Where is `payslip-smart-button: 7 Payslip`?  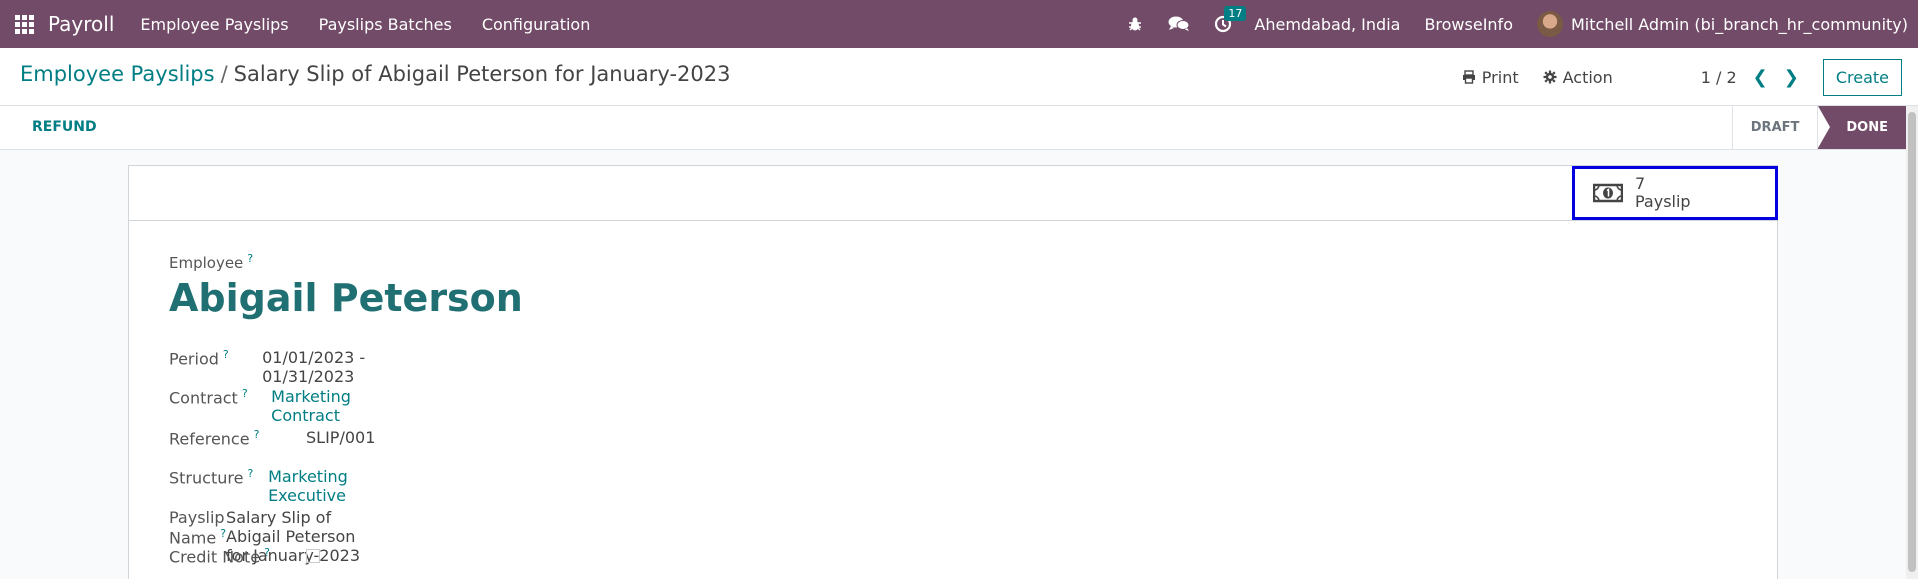
payslip-smart-button: 7 Payslip is located at coordinates (1675, 193).